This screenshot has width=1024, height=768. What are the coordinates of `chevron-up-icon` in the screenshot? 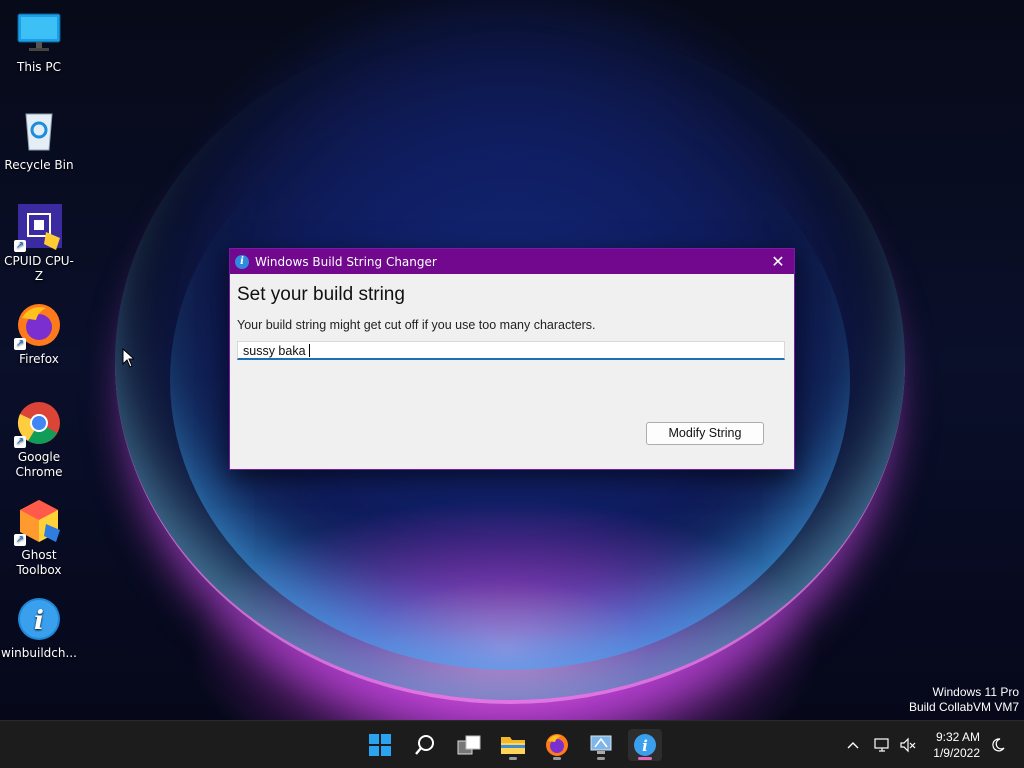 It's located at (853, 745).